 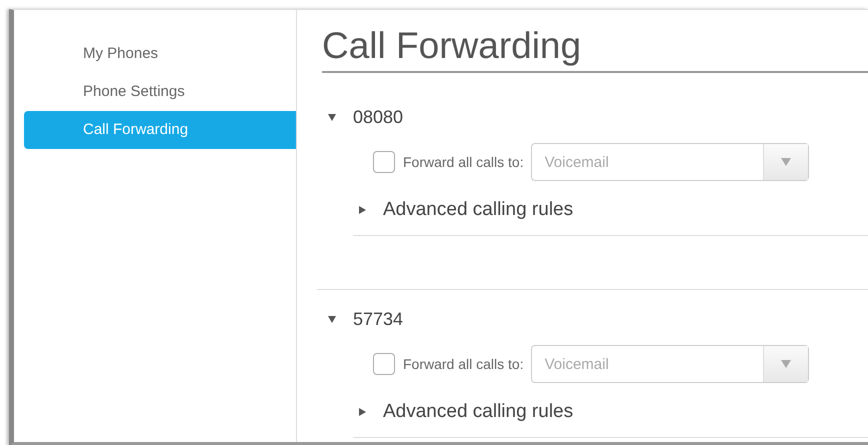 I want to click on line-number: 08080, so click(x=378, y=117).